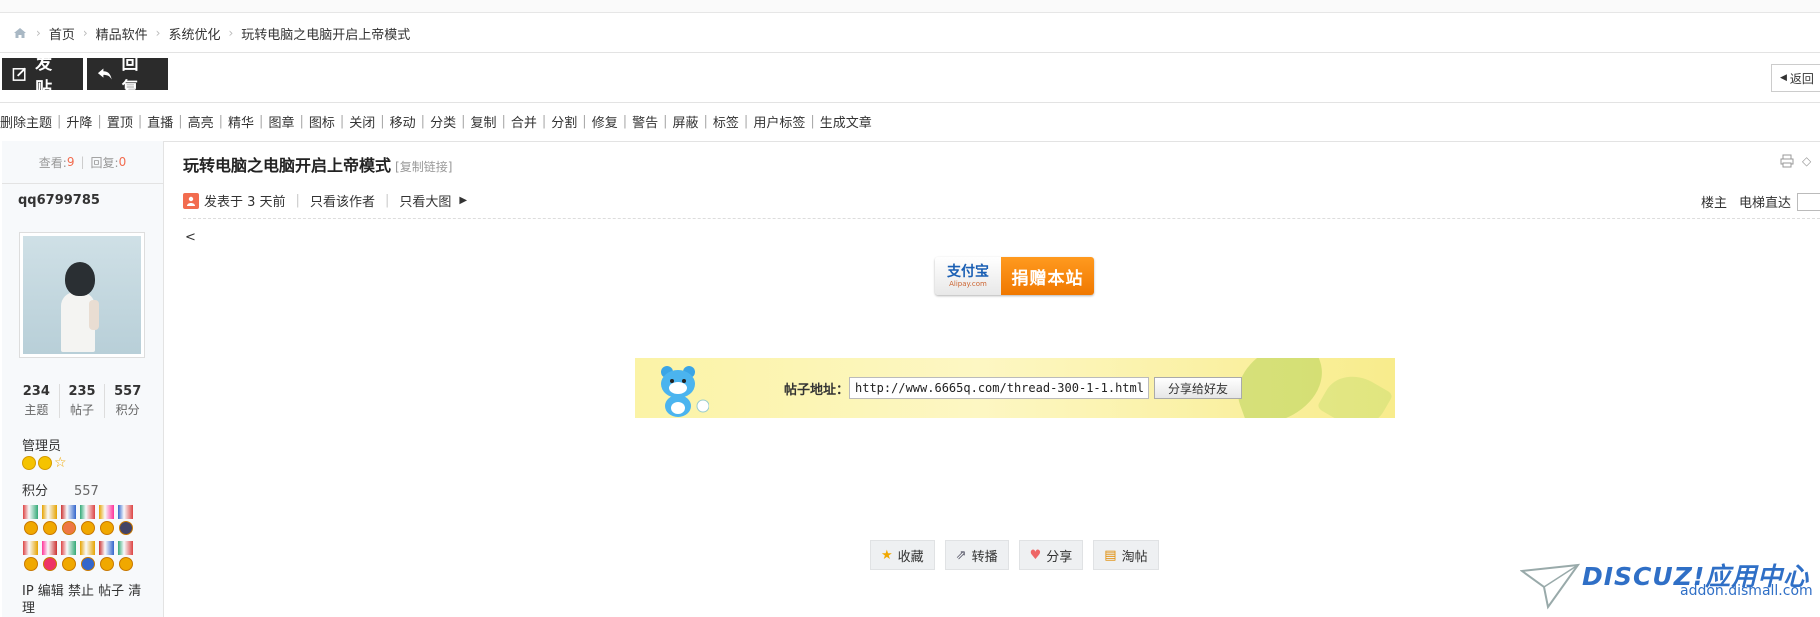 Image resolution: width=1820 pixels, height=617 pixels. Describe the element at coordinates (104, 74) in the screenshot. I see `reply-icon` at that location.